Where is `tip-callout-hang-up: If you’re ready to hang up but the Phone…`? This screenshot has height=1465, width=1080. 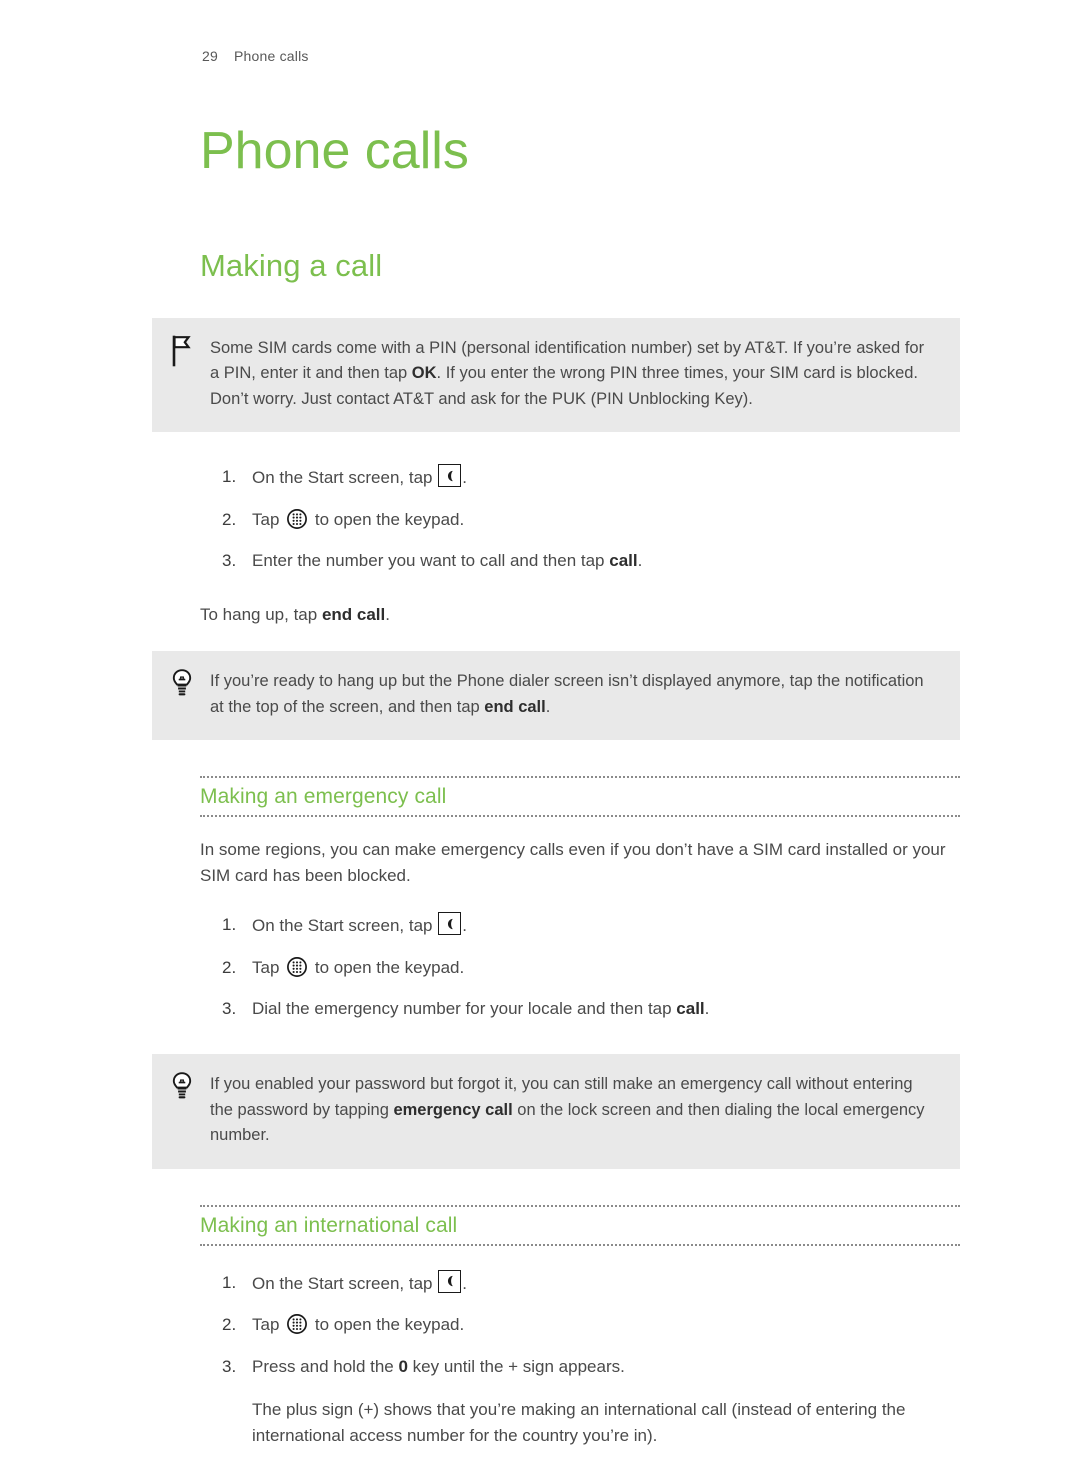
tip-callout-hang-up: If you’re ready to hang up but the Phone… is located at coordinates (556, 696).